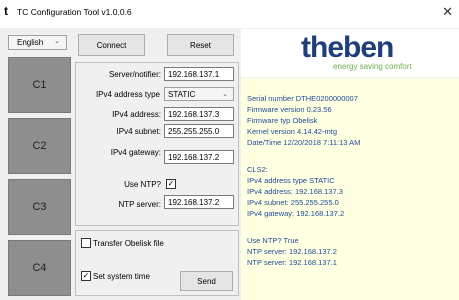 This screenshot has width=459, height=300. What do you see at coordinates (282, 120) in the screenshot?
I see `info-firmware-type: Firmware typ Obelisk` at bounding box center [282, 120].